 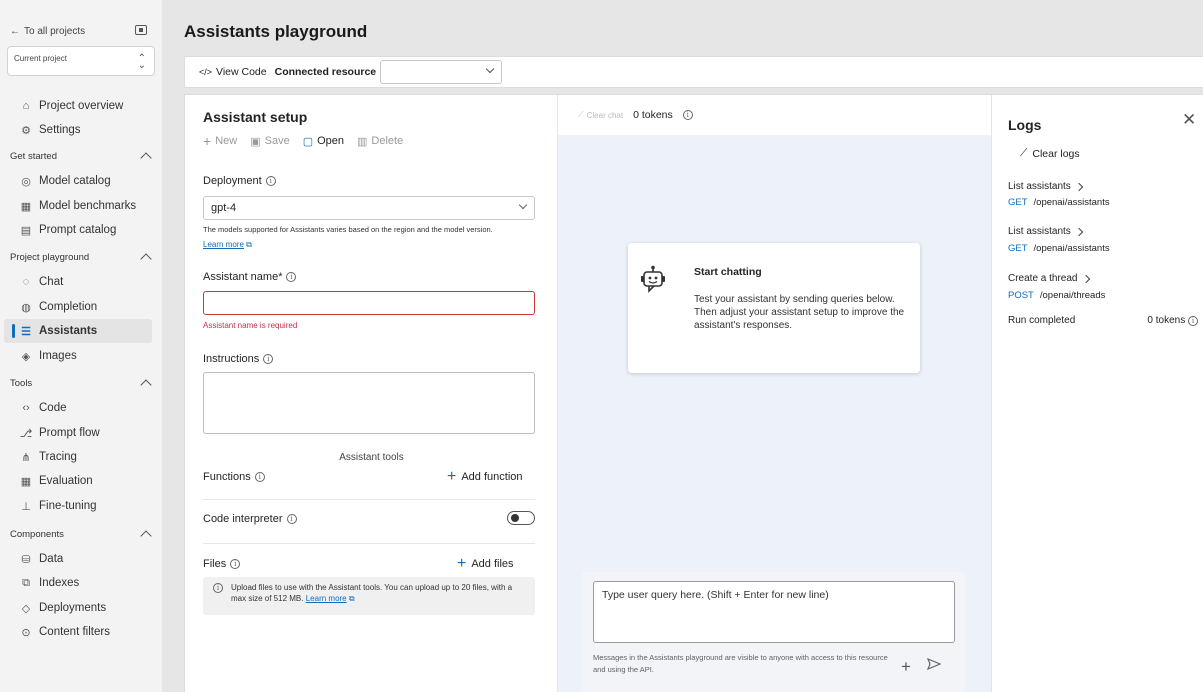 I want to click on sidebar-item-assistants: ☰ Assistants, so click(x=78, y=331).